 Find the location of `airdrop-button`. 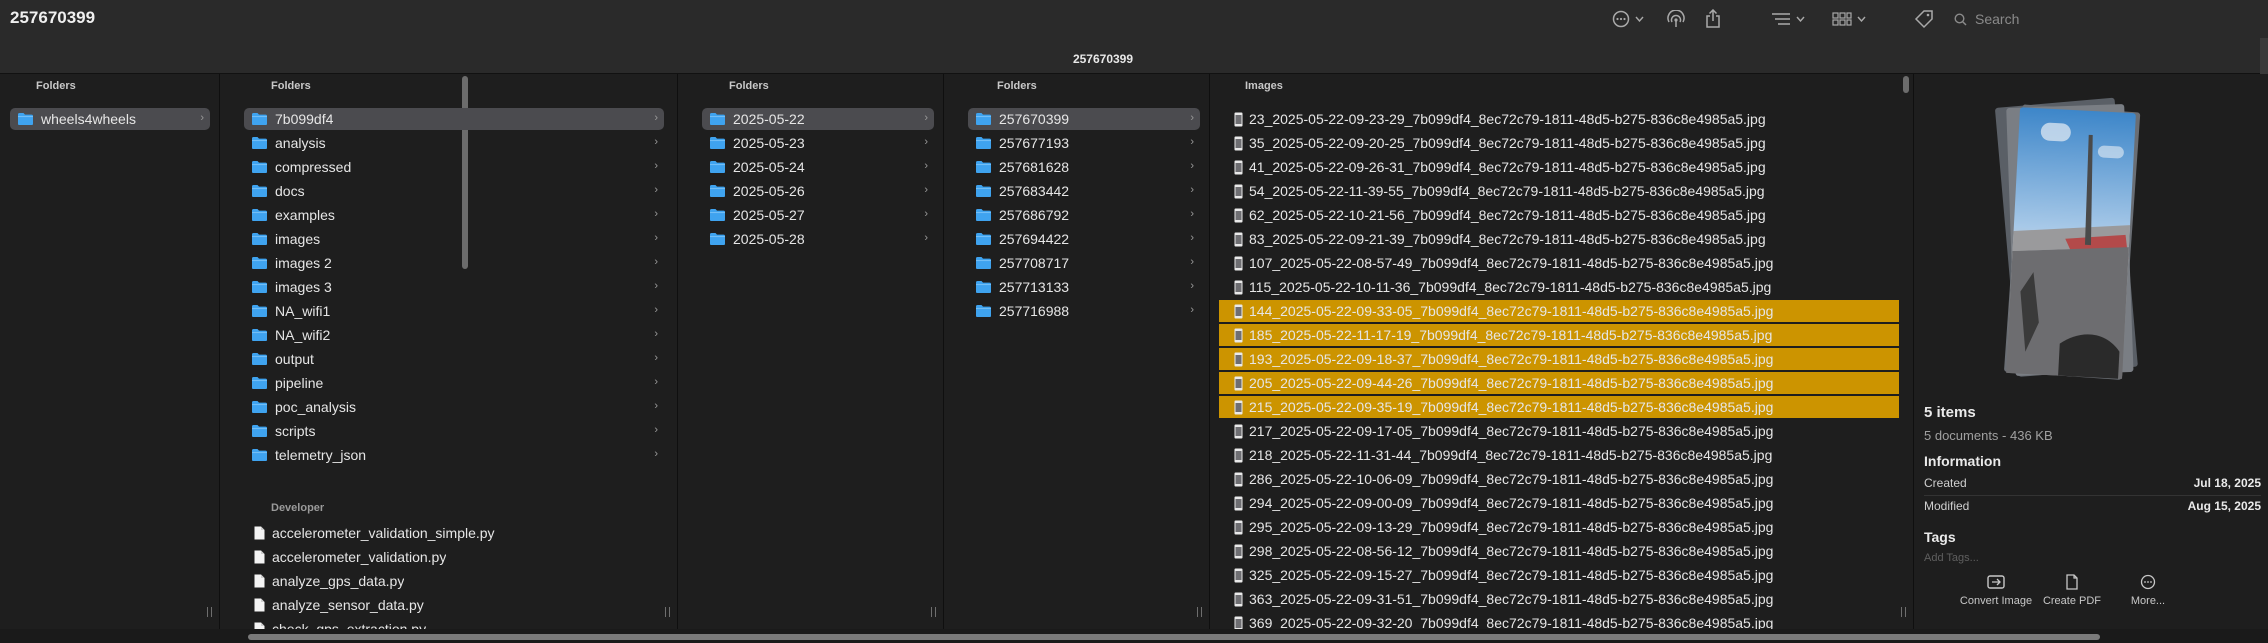

airdrop-button is located at coordinates (1676, 19).